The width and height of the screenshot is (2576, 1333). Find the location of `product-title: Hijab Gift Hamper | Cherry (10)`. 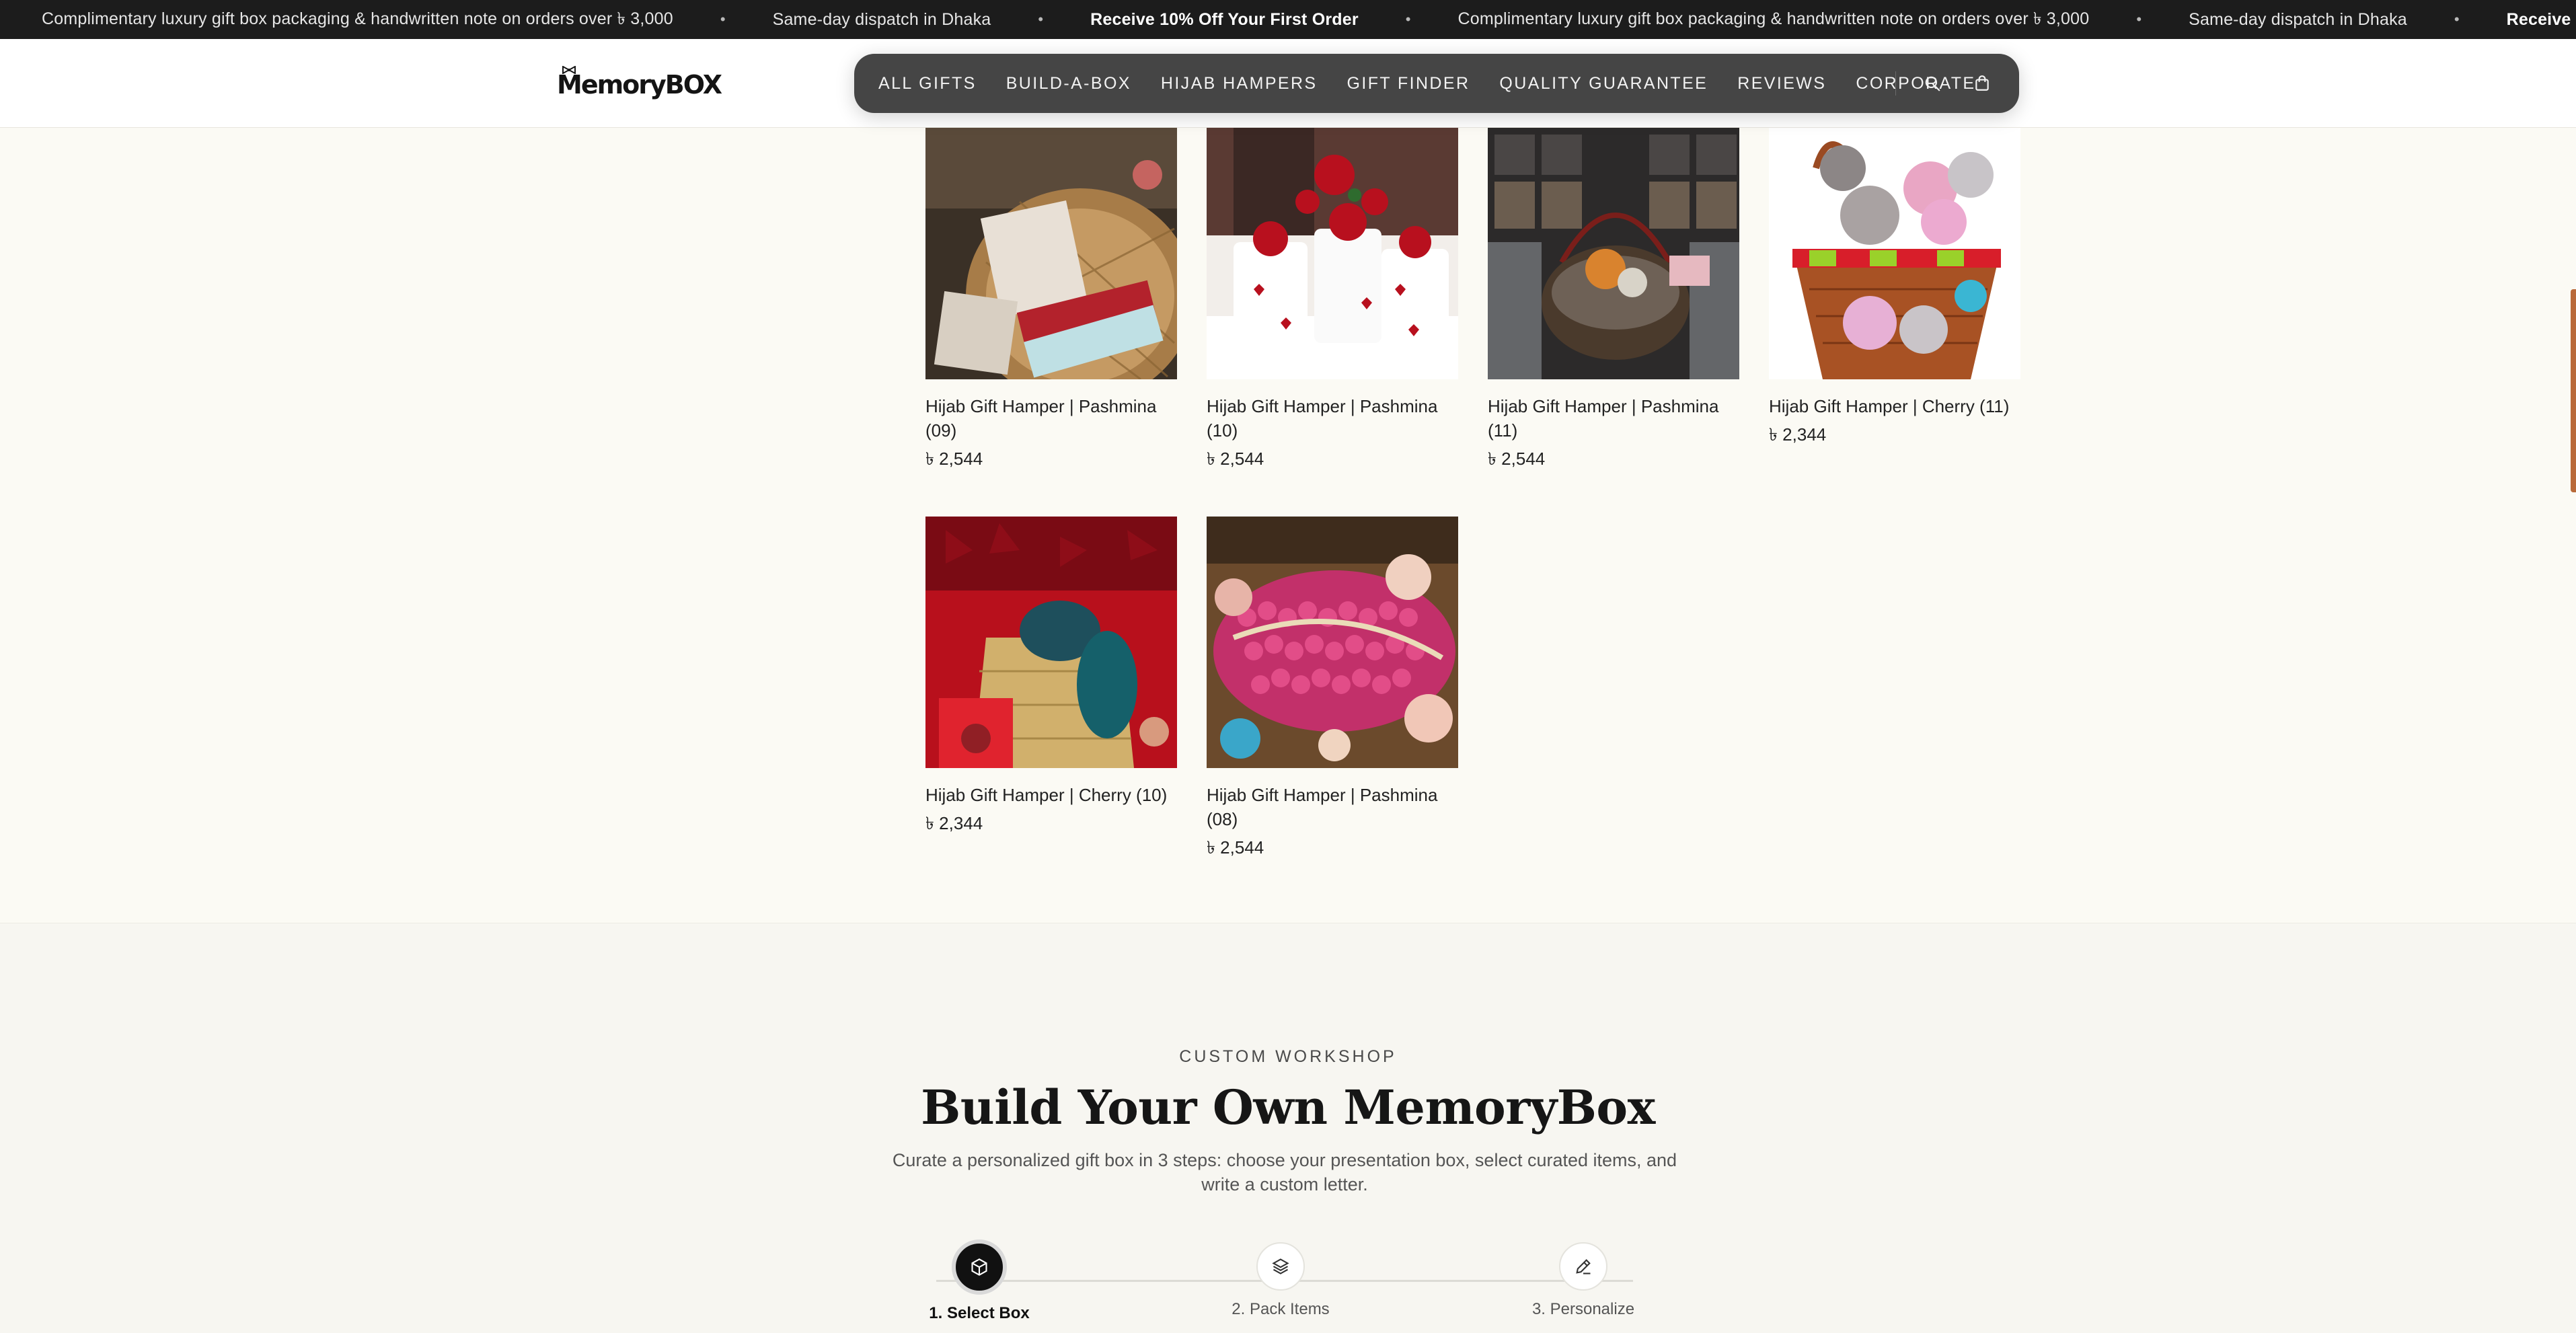

product-title: Hijab Gift Hamper | Cherry (10) is located at coordinates (1051, 795).